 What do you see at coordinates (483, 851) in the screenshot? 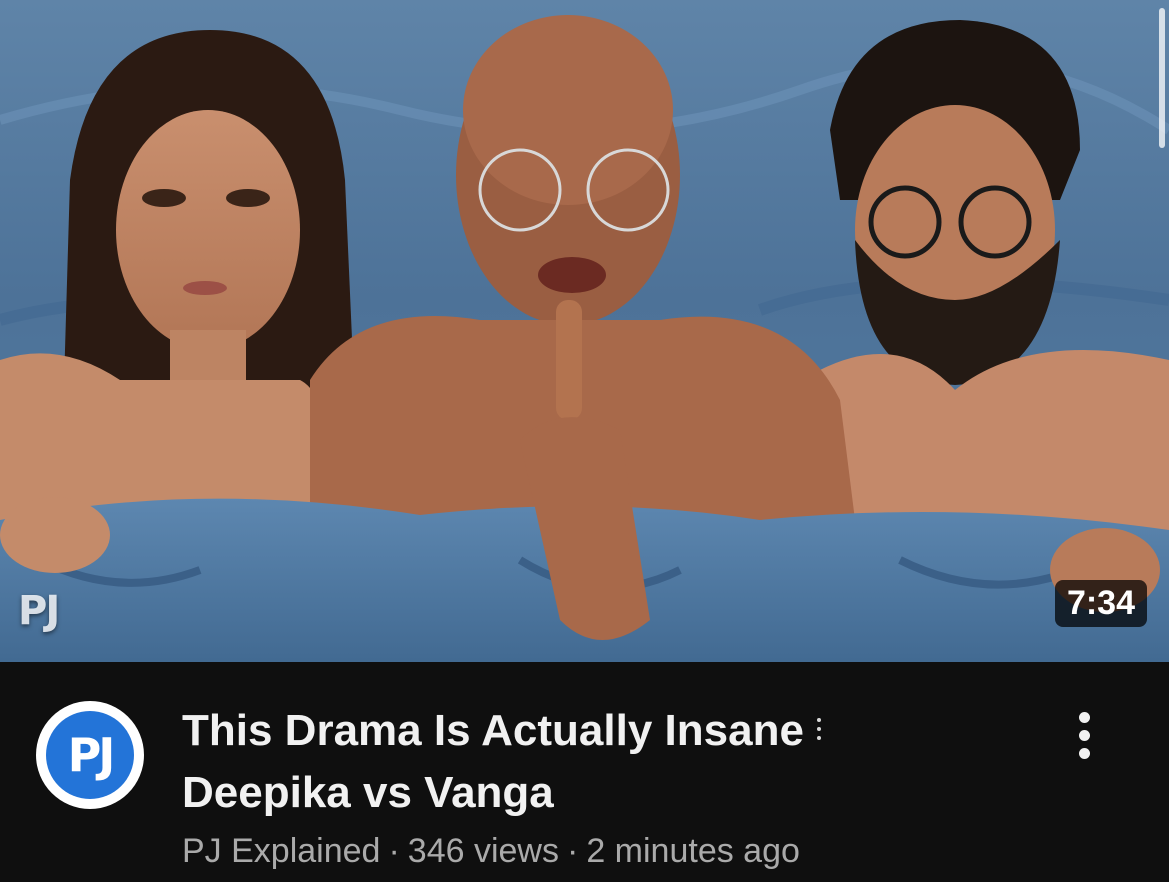
I see `view-count: 346 views` at bounding box center [483, 851].